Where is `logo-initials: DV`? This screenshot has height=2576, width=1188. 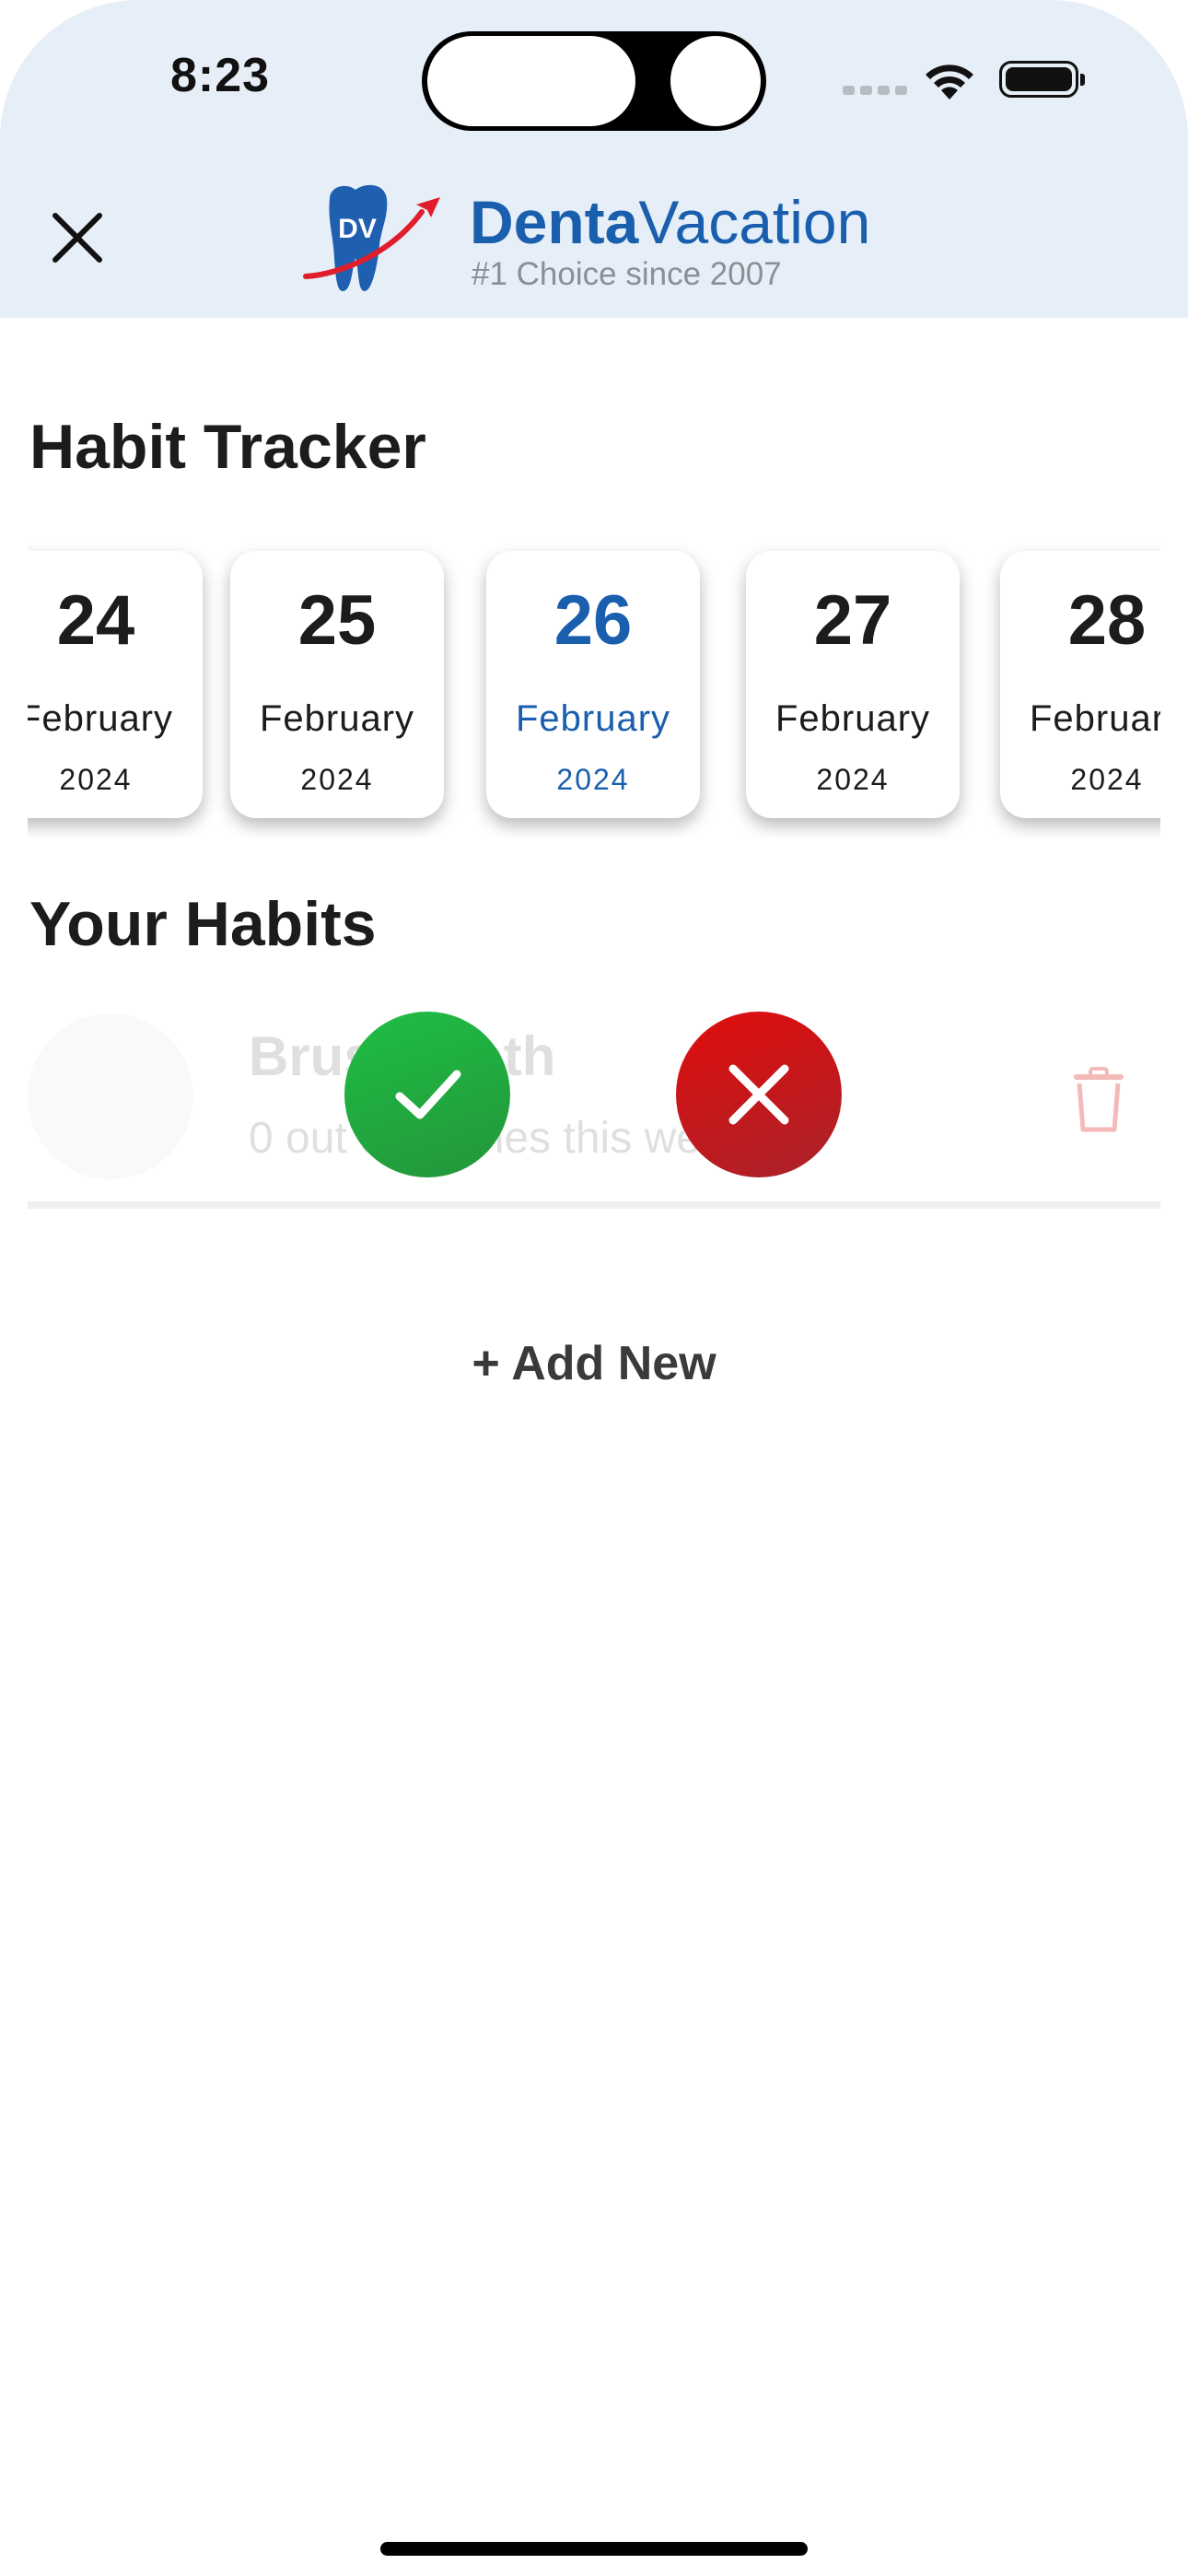 logo-initials: DV is located at coordinates (357, 229).